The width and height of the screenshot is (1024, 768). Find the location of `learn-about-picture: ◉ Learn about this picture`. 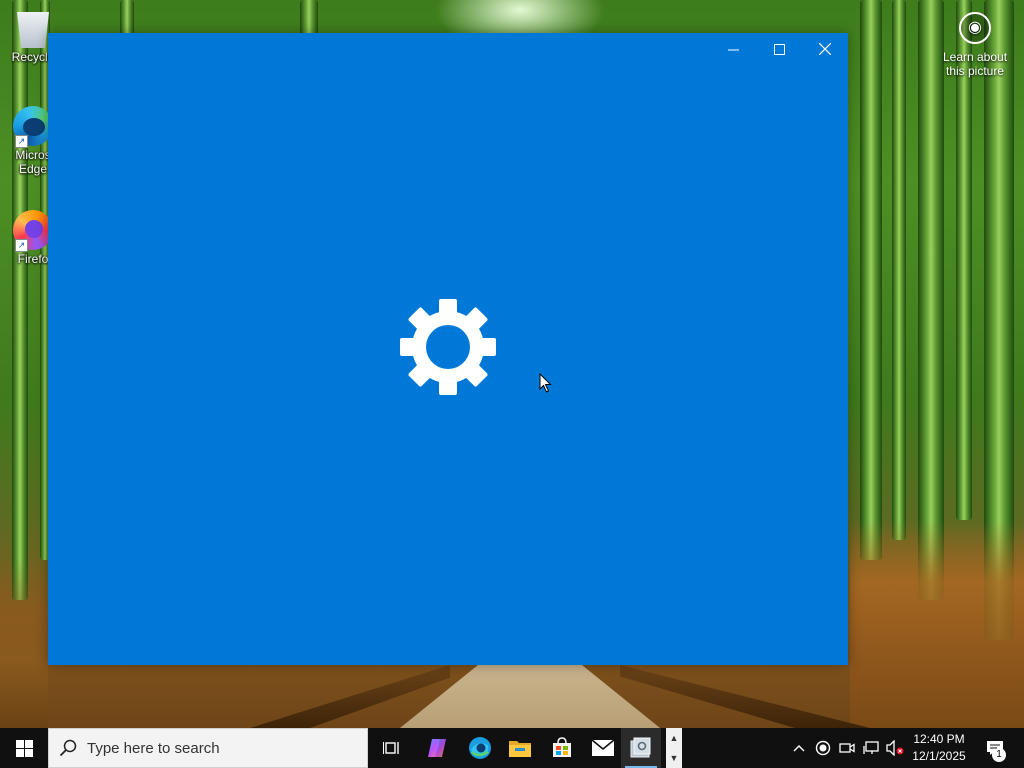

learn-about-picture: ◉ Learn about this picture is located at coordinates (975, 45).